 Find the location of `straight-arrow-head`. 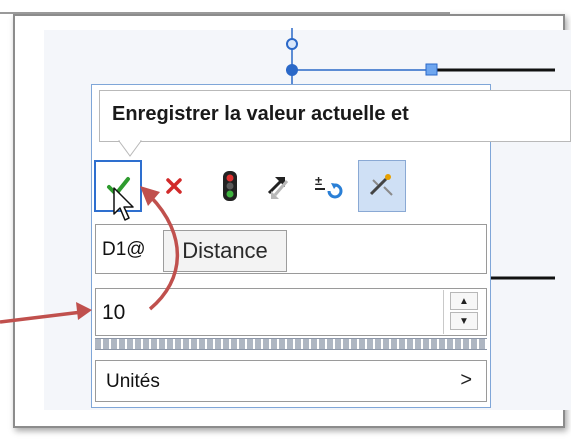

straight-arrow-head is located at coordinates (84, 311).